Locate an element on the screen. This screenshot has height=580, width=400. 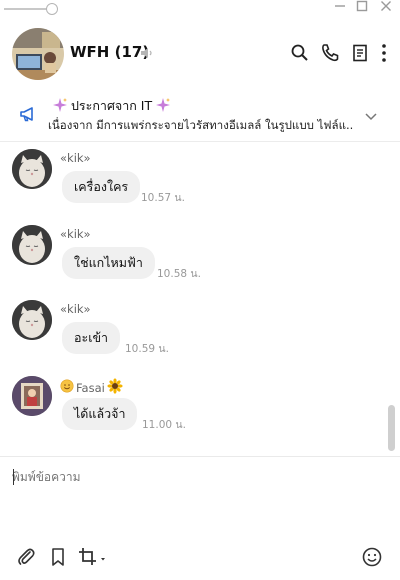
message-bubble: ได้แล้วจ้า is located at coordinates (100, 414).